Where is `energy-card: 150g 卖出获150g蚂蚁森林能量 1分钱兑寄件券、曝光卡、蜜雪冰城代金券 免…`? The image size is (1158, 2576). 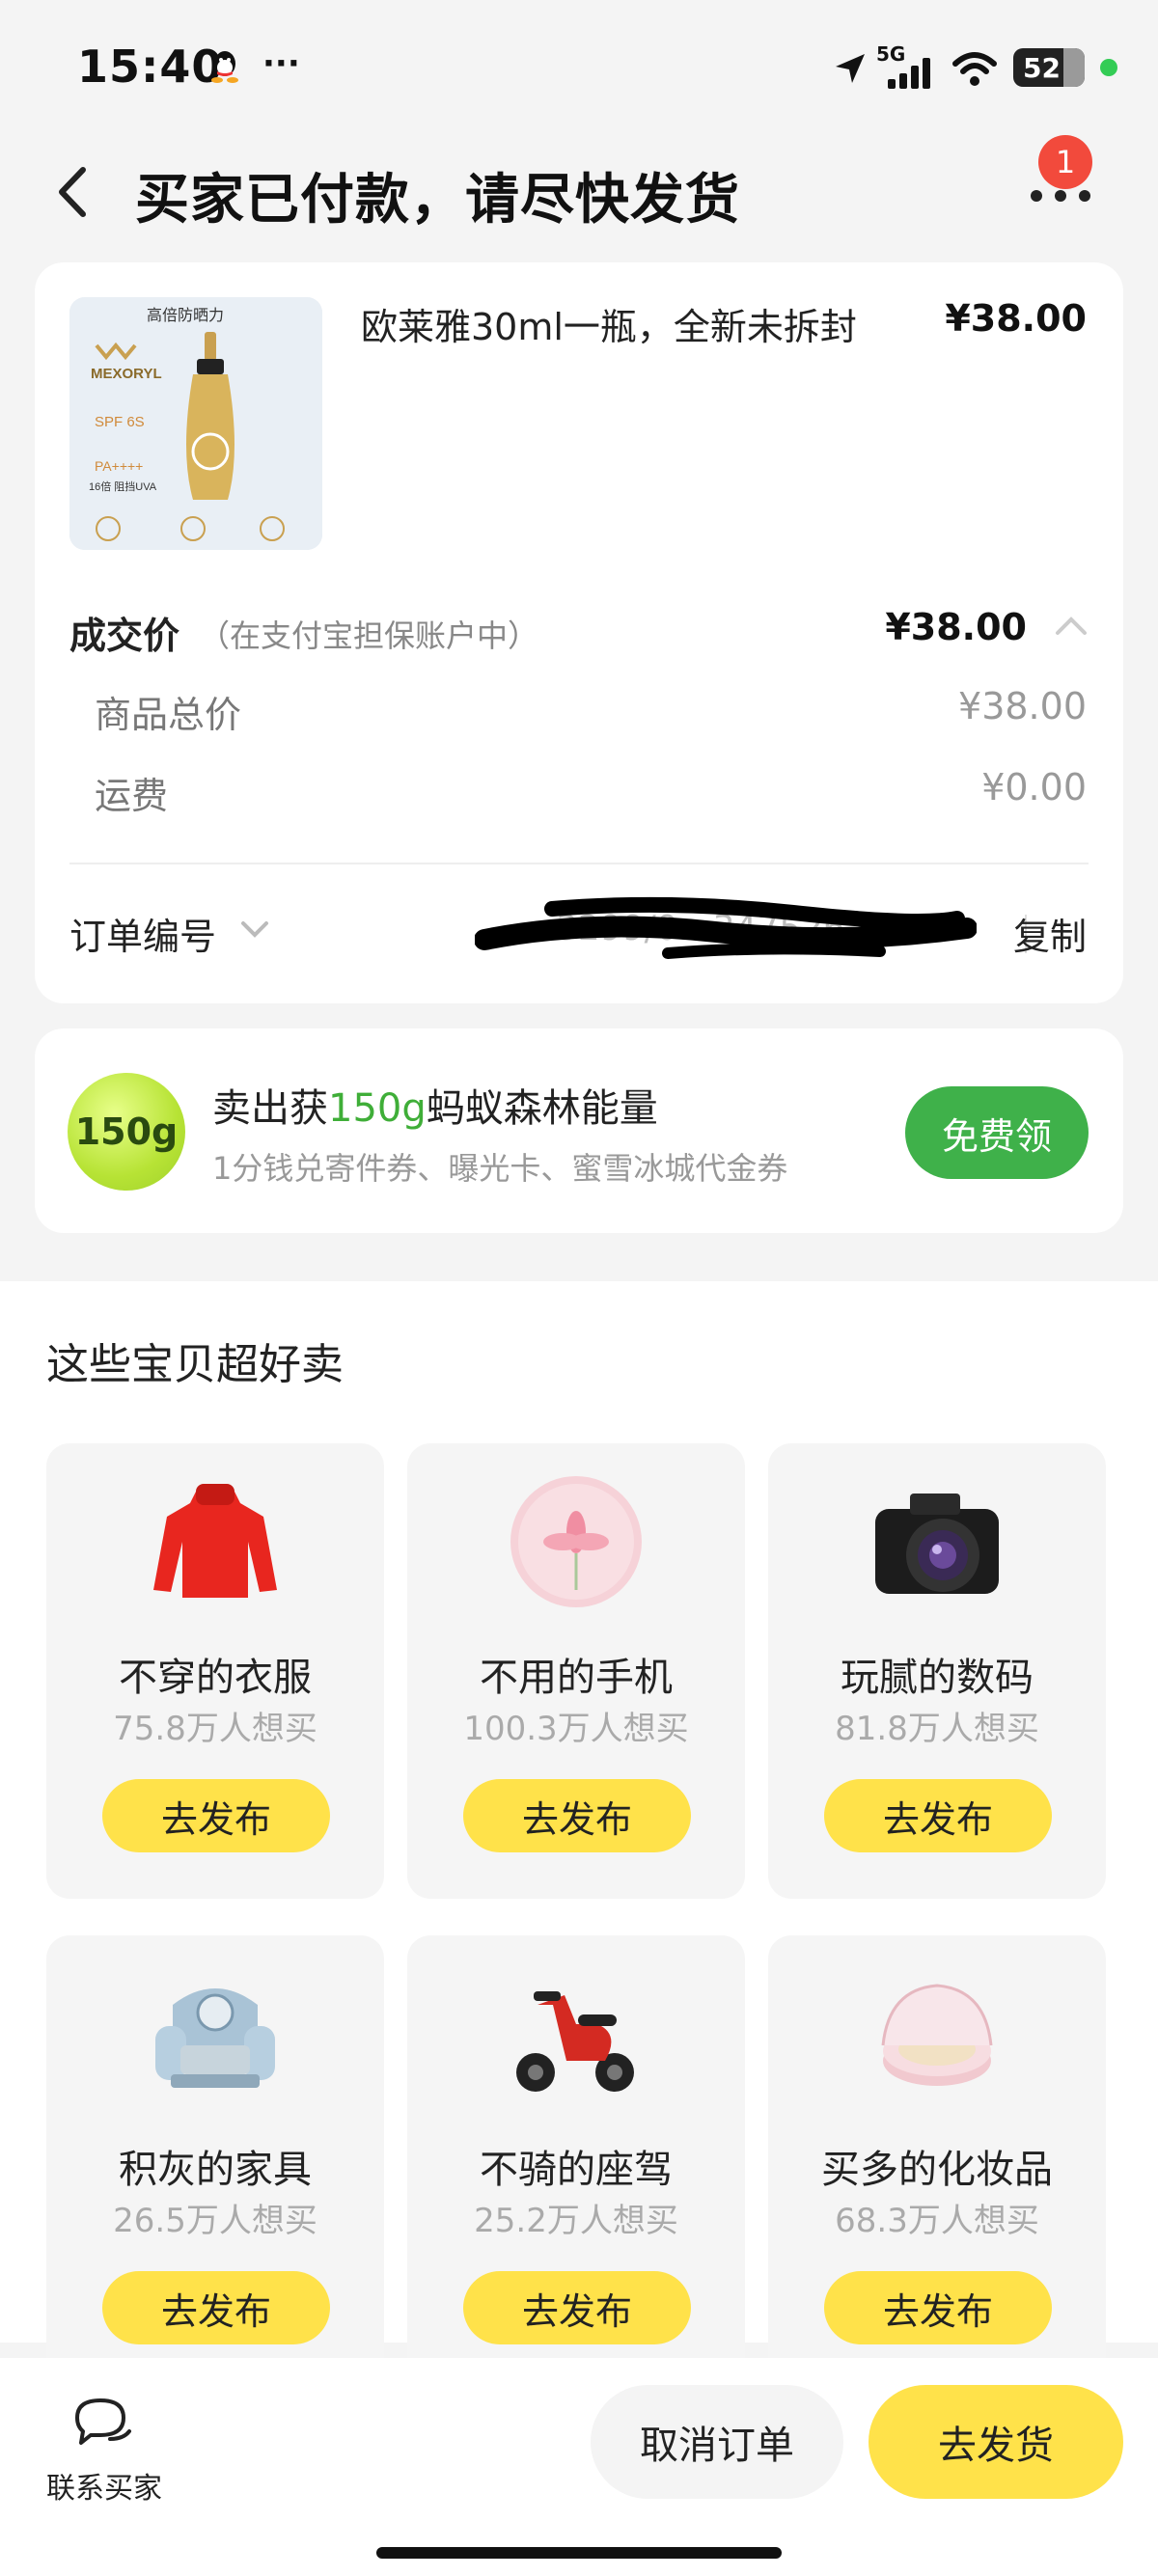
energy-card: 150g 卖出获150g蚂蚁森林能量 1分钱兑寄件券、曝光卡、蜜雪冰城代金券 免… is located at coordinates (579, 1131).